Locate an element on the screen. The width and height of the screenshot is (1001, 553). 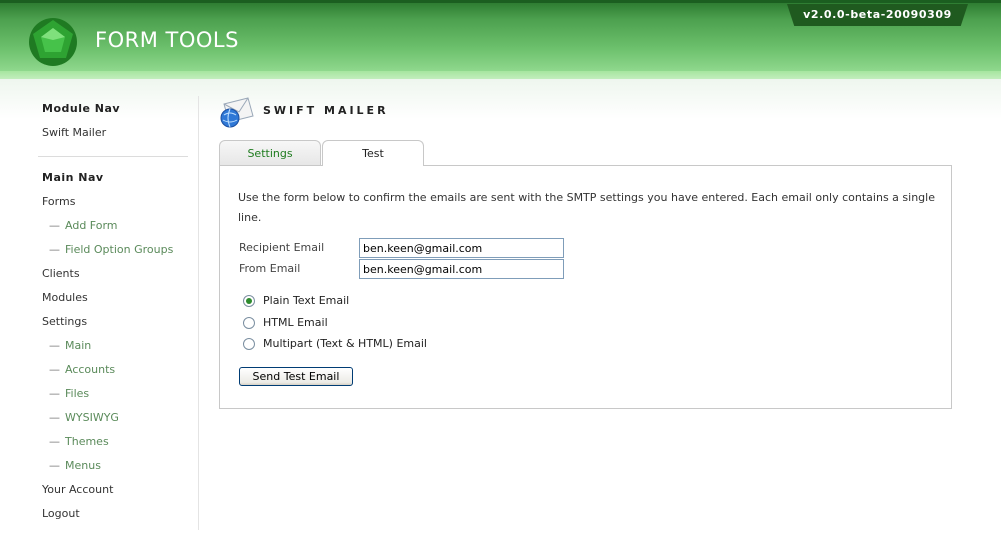
nav-item-forms: Forms is located at coordinates (58, 201).